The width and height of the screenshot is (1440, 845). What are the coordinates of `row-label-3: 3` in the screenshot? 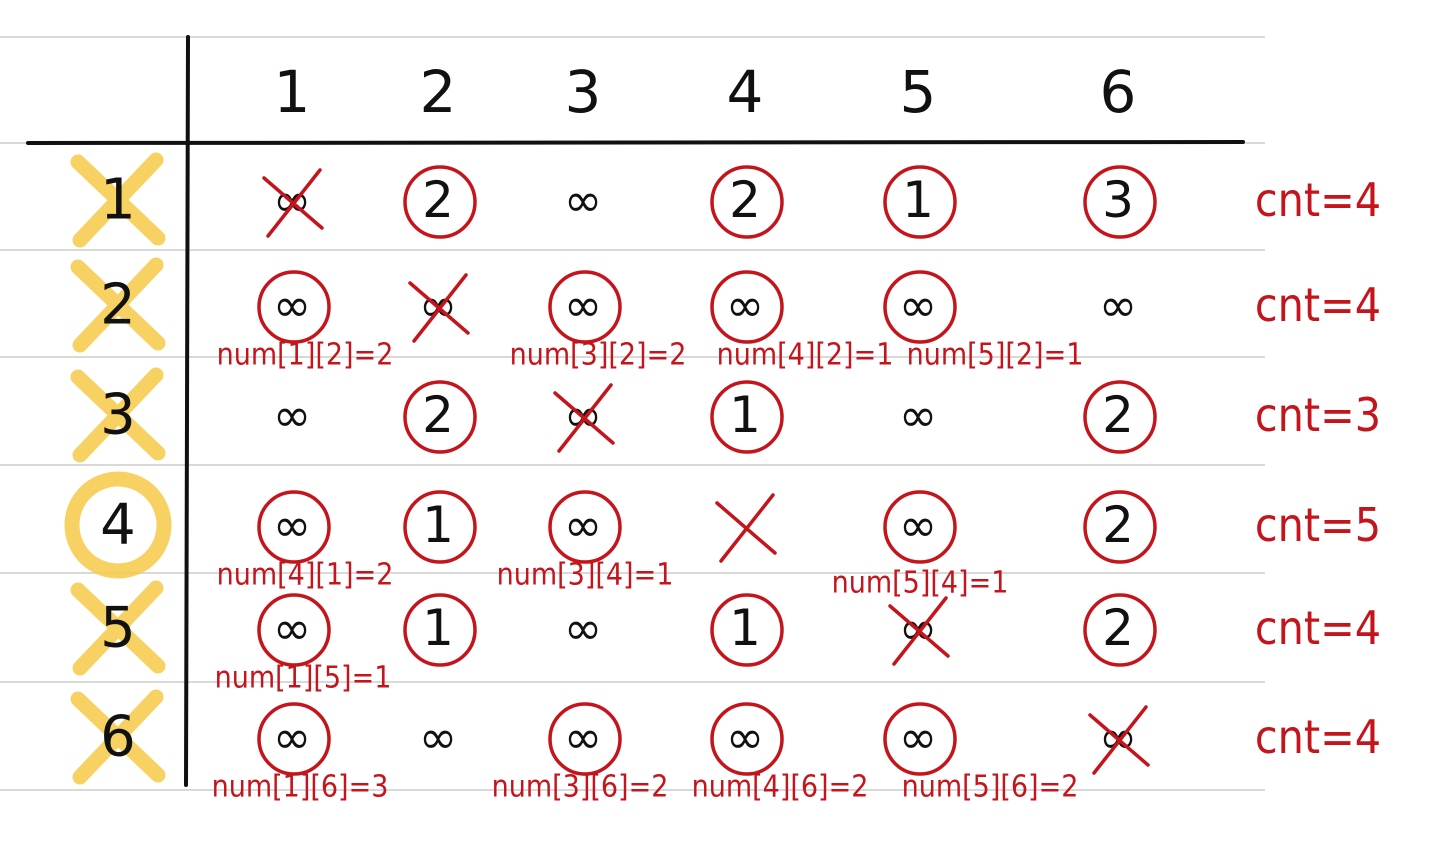 It's located at (118, 415).